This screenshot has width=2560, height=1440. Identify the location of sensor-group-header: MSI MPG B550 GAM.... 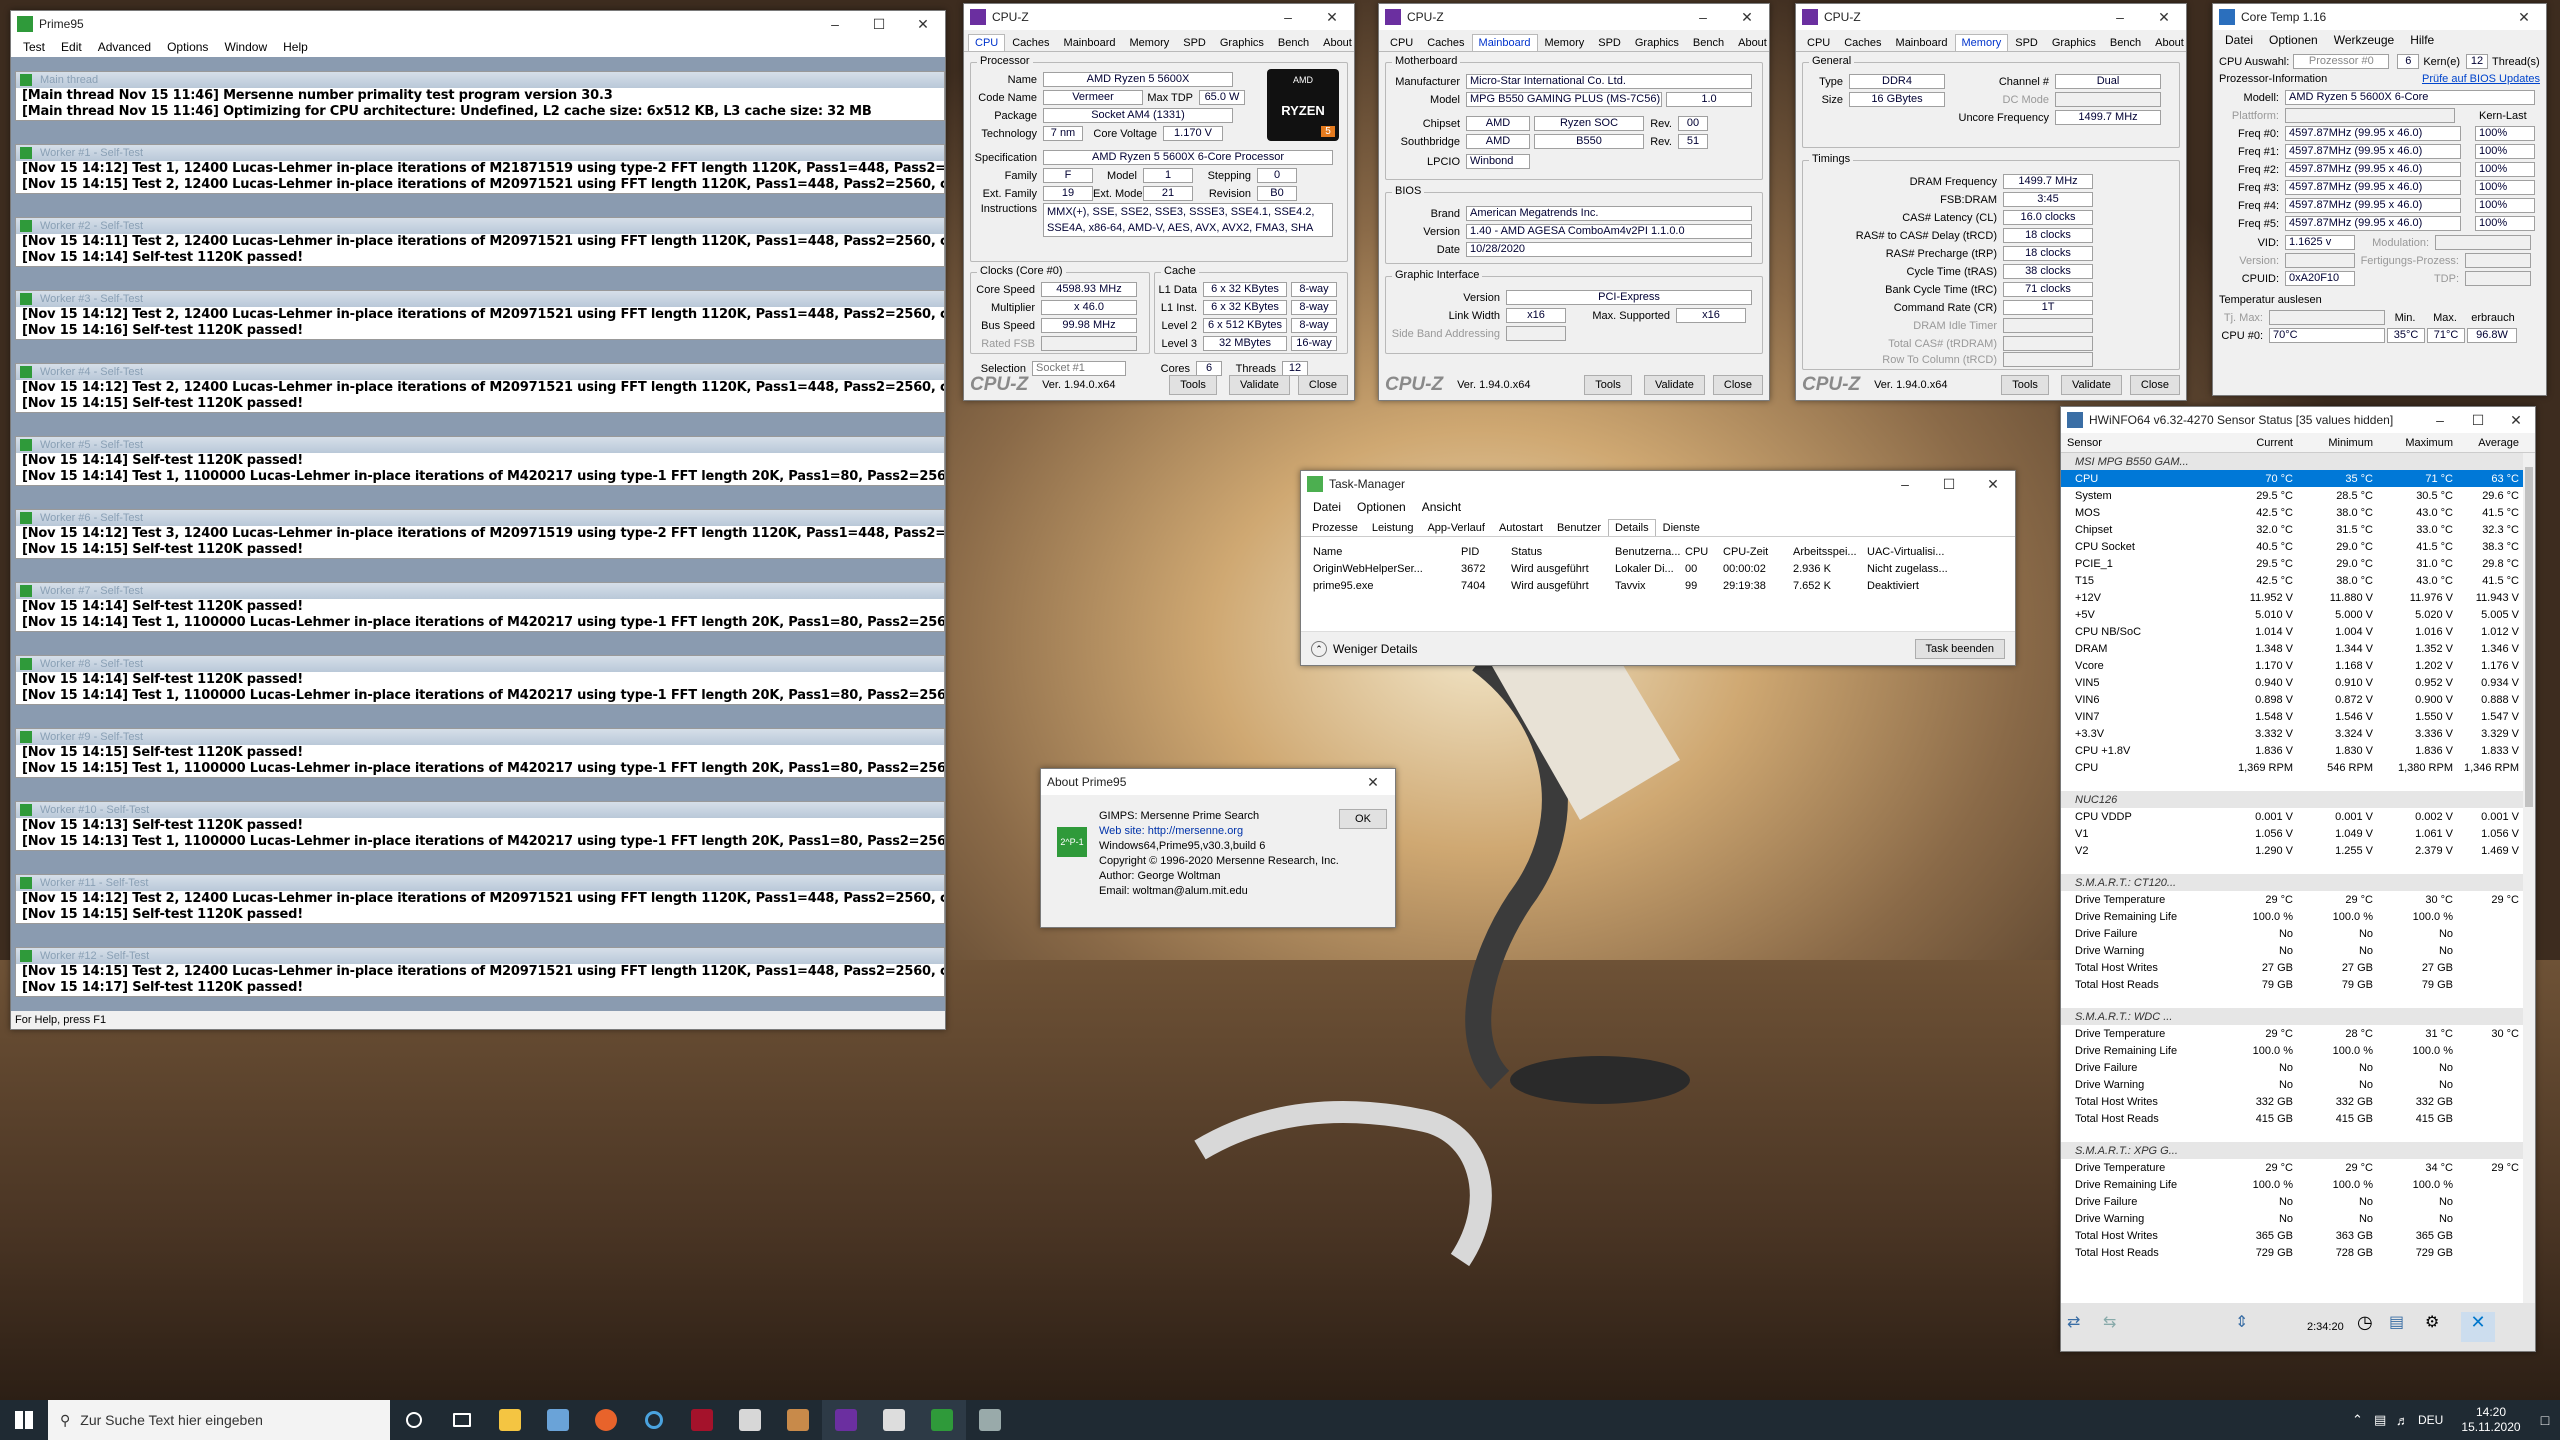
(2292, 461).